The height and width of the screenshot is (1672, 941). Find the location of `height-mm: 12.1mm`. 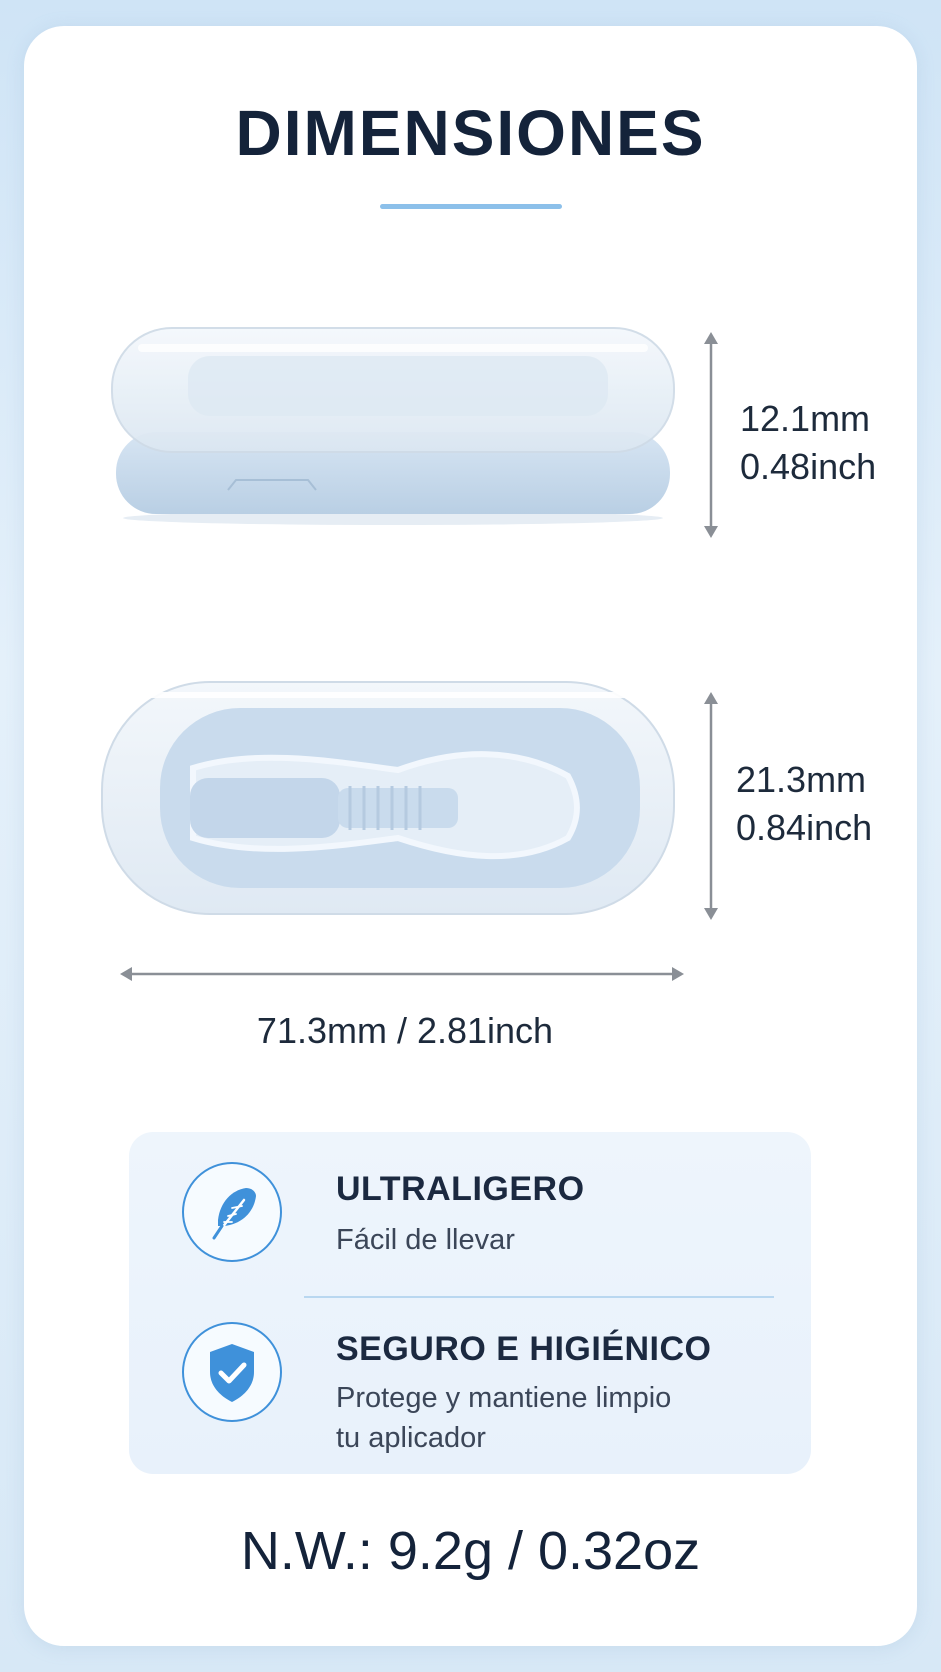

height-mm: 12.1mm is located at coordinates (805, 418).